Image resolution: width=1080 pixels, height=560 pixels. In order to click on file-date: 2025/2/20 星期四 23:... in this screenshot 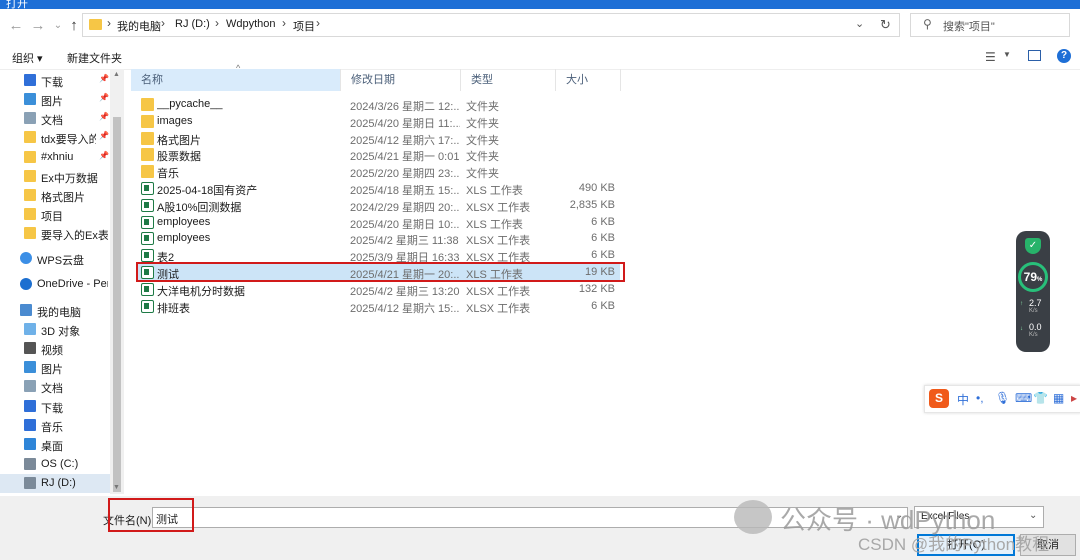, I will do `click(405, 174)`.